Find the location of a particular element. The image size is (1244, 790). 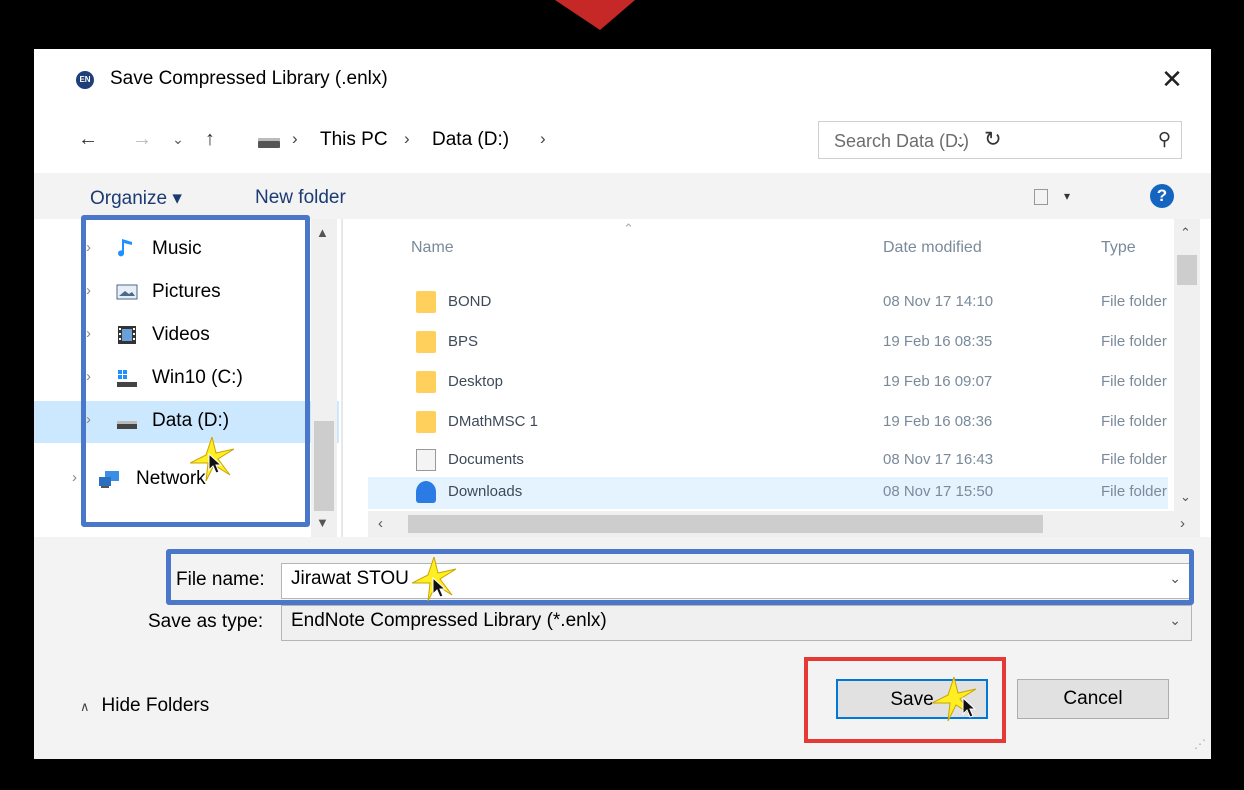

help-icon: ? is located at coordinates (1162, 196).